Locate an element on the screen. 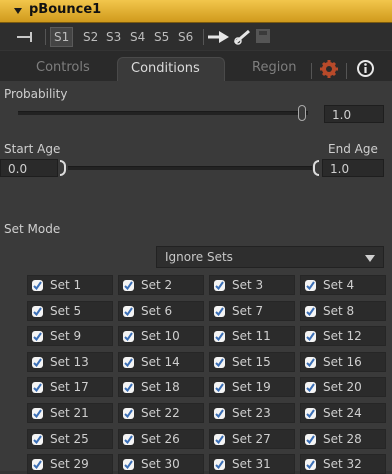 The height and width of the screenshot is (474, 392). set-mode-label: Set Mode is located at coordinates (32, 229).